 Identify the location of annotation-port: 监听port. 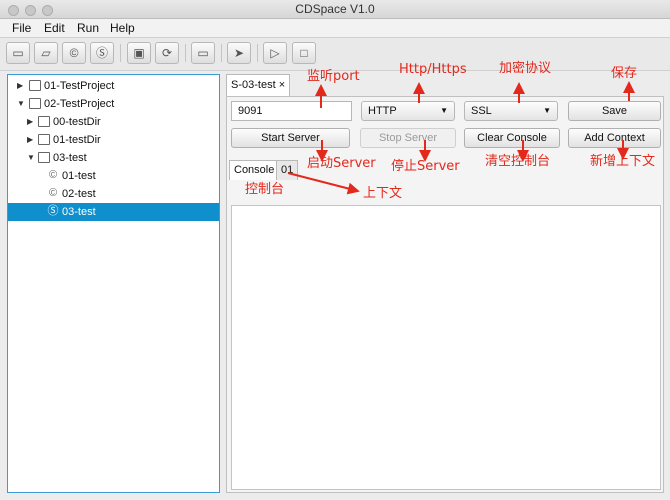
(333, 76).